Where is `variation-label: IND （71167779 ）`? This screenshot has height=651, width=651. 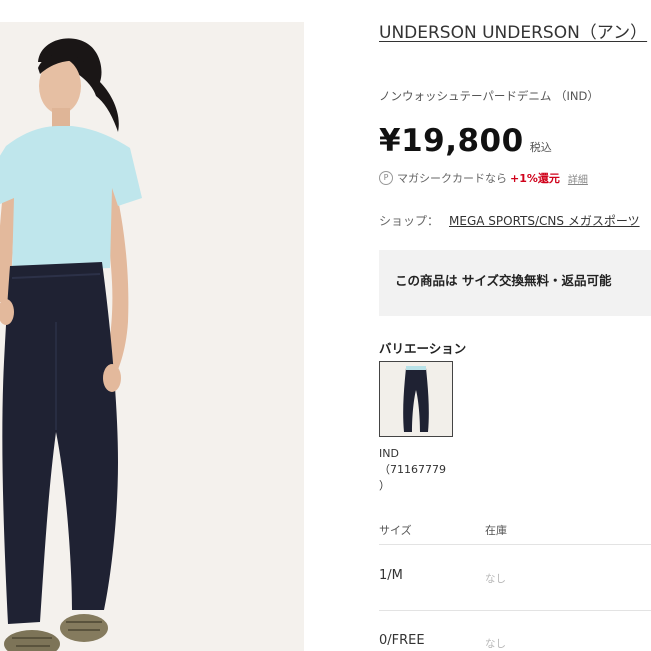 variation-label: IND （71167779 ） is located at coordinates (419, 470).